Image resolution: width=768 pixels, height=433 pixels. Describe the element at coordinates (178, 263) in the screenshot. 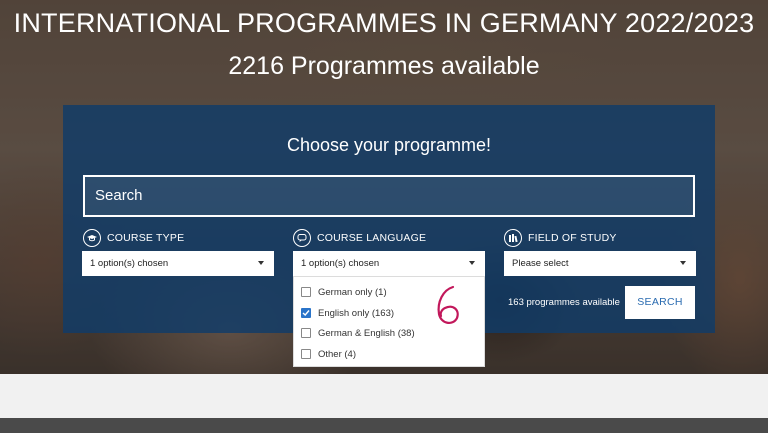

I see `course-type-select: 1 option(s) chosen` at that location.